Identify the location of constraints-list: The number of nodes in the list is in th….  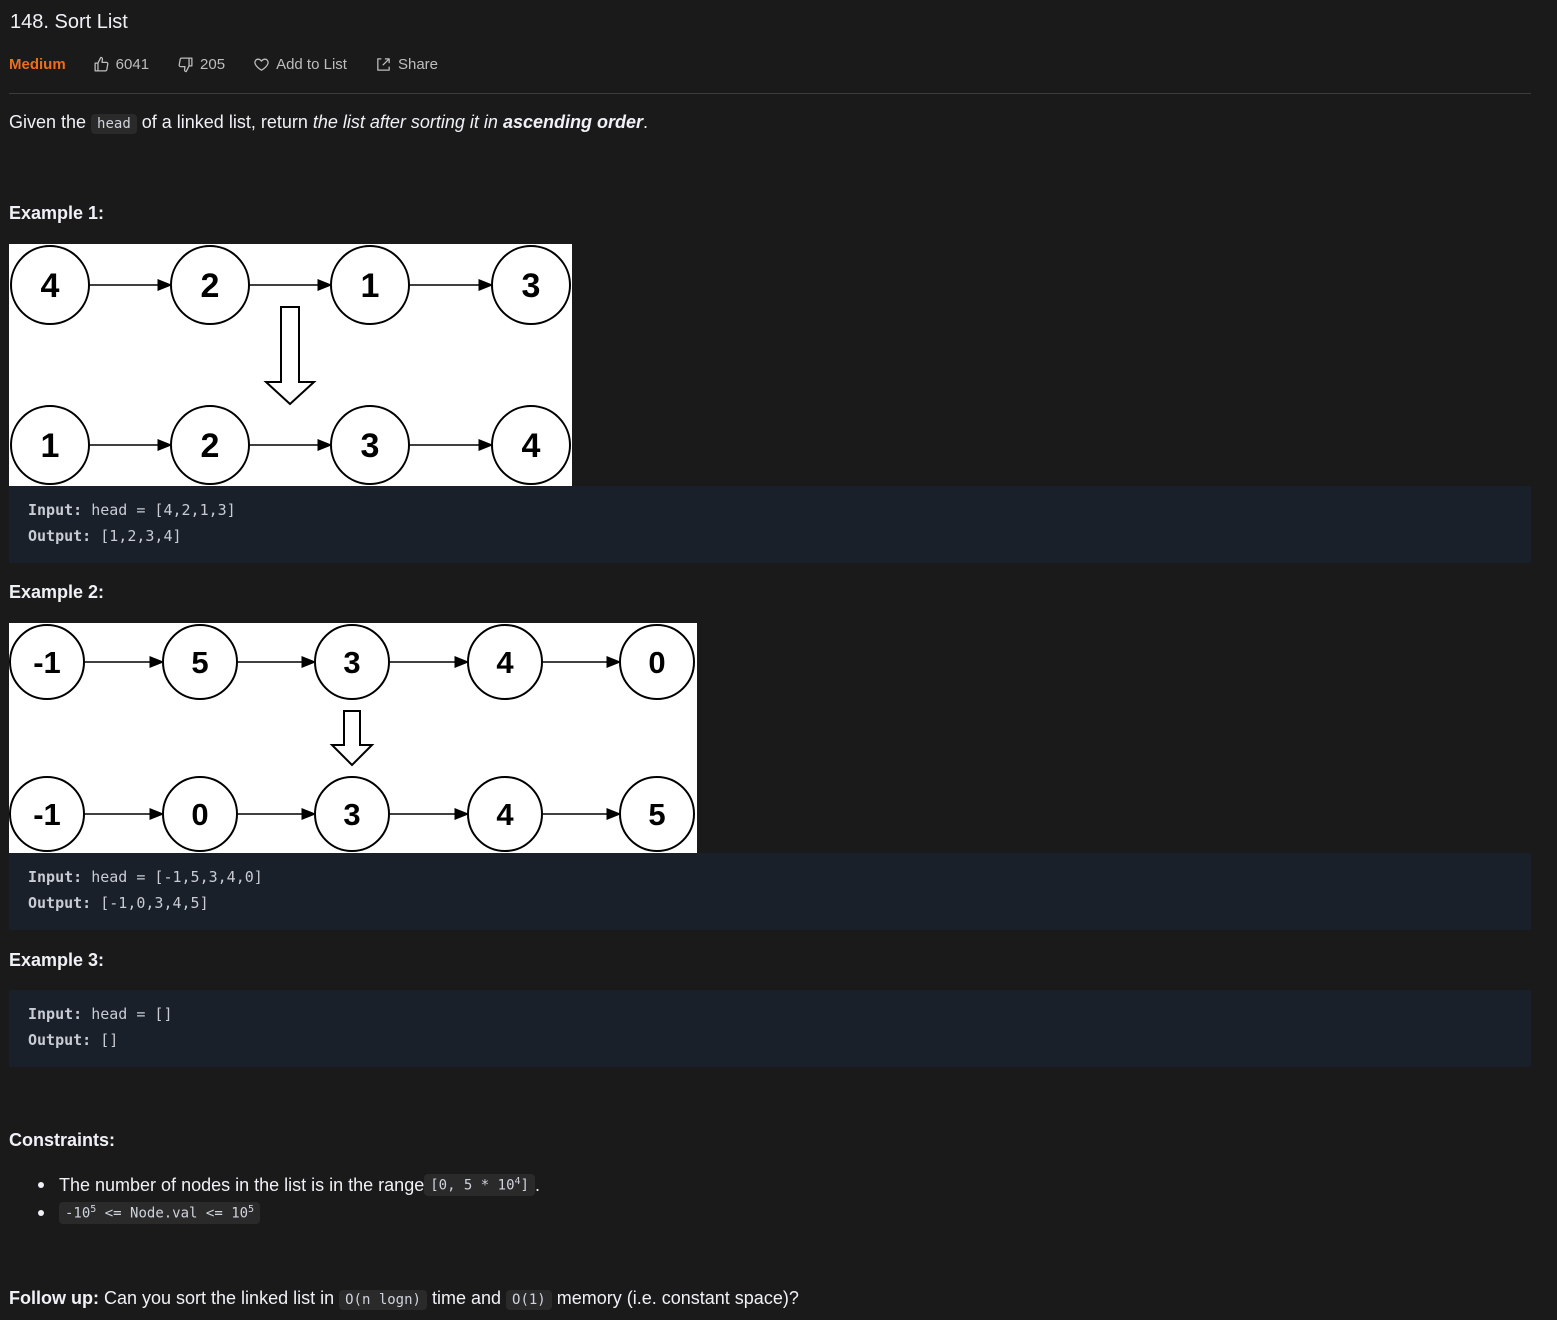
(289, 1199).